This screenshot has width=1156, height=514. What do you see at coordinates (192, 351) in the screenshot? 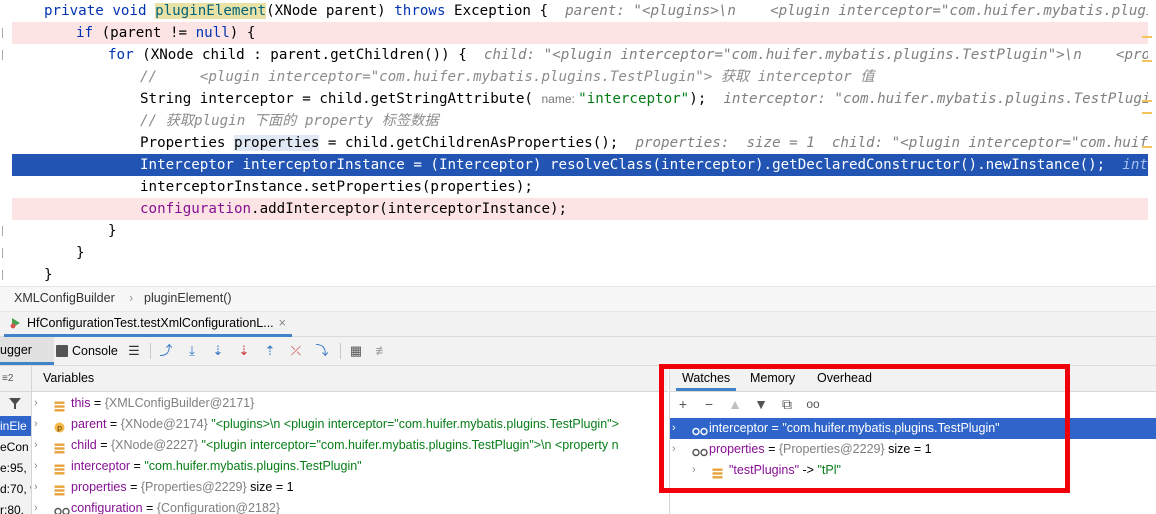
I see `step-over-icon: ⤓` at bounding box center [192, 351].